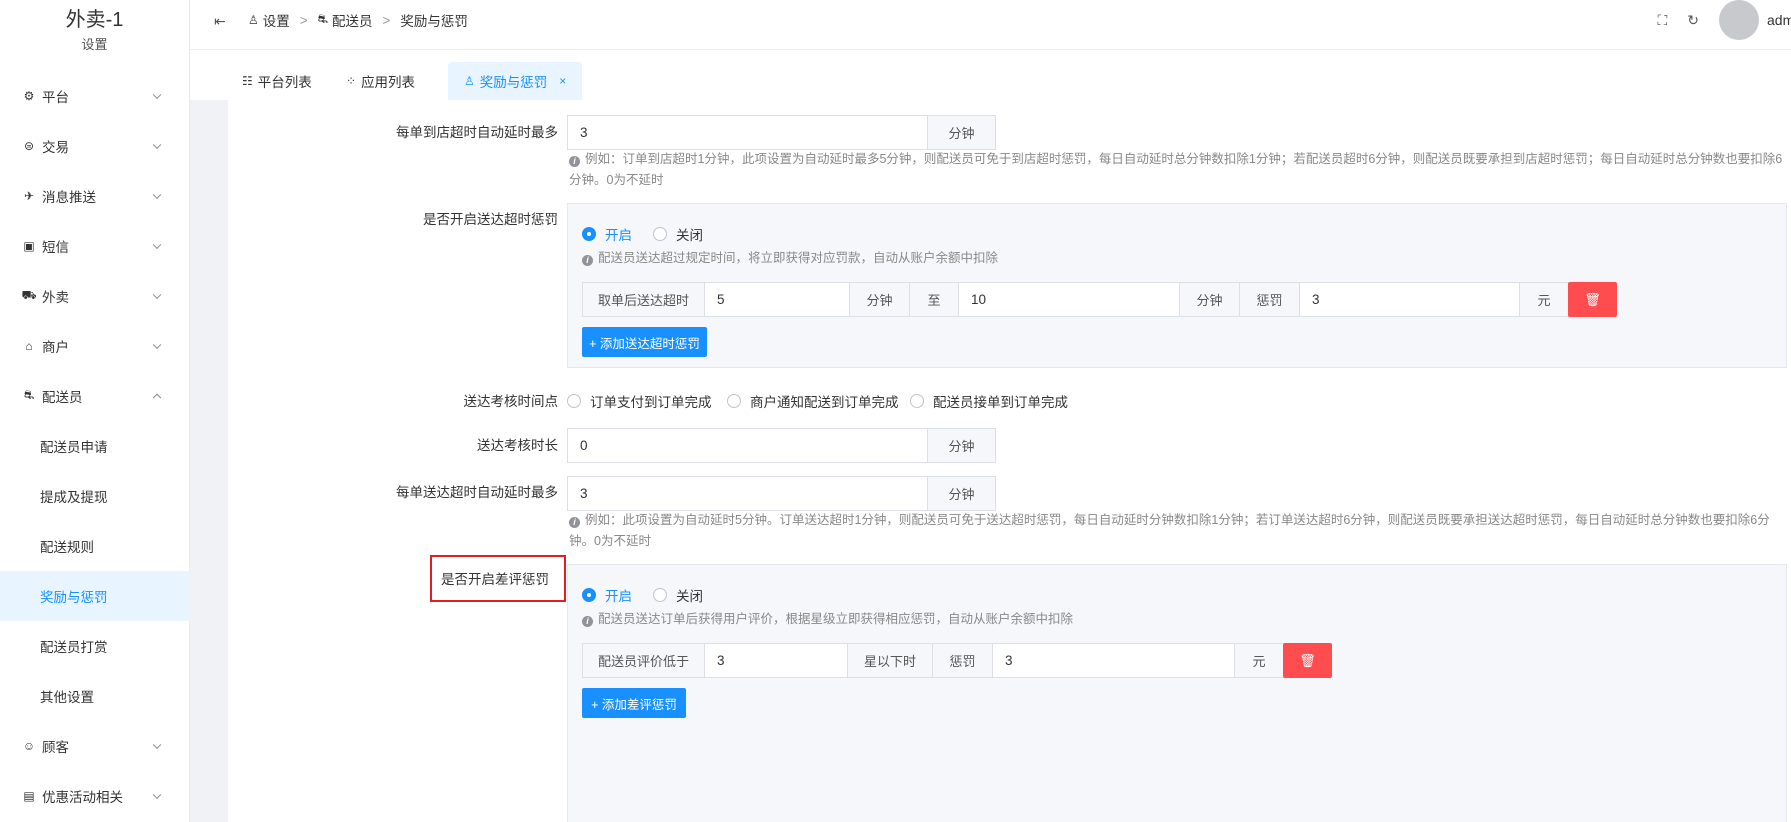 The height and width of the screenshot is (822, 1791). I want to click on label-wrap: 每单送达超时自动延时最多, so click(393, 491).